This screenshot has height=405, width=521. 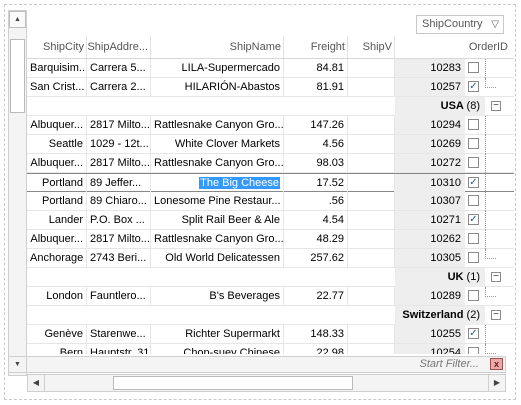 I want to click on col-header-shipvia: ShipV, so click(x=371, y=47).